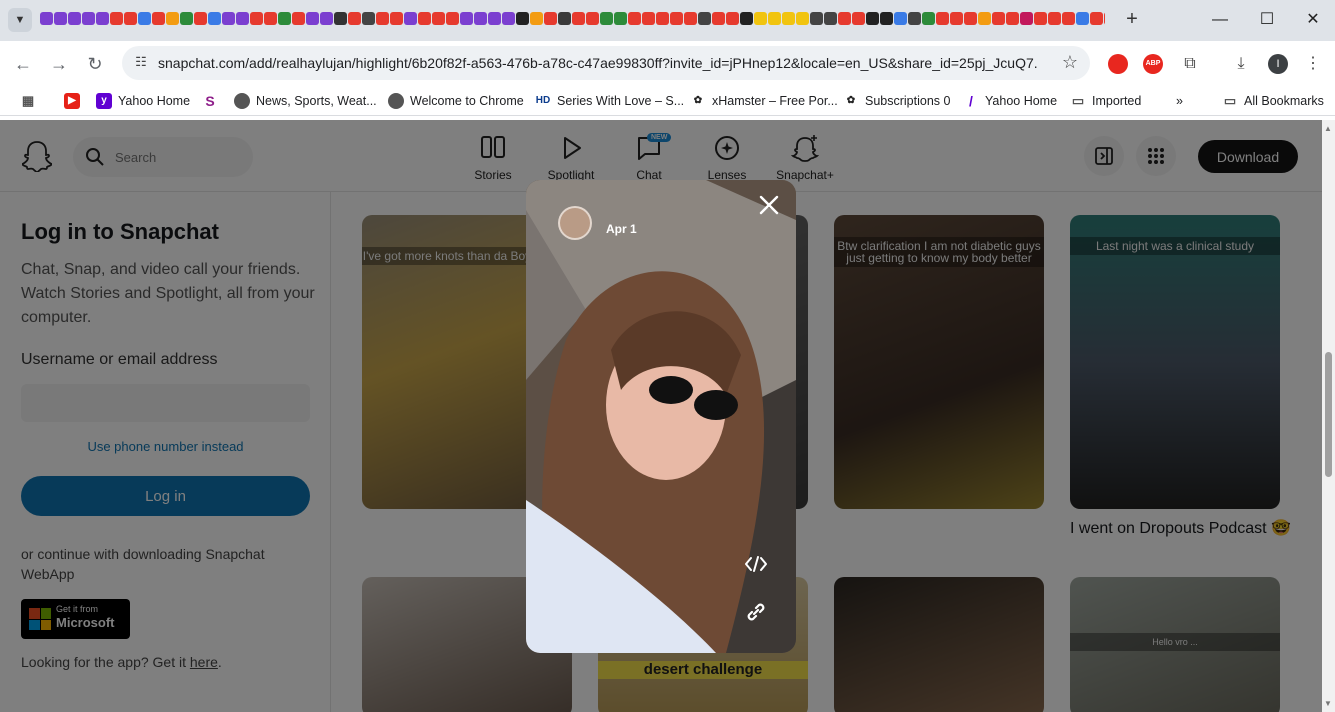 Image resolution: width=1335 pixels, height=712 pixels. Describe the element at coordinates (575, 223) in the screenshot. I see `story-avatar` at that location.